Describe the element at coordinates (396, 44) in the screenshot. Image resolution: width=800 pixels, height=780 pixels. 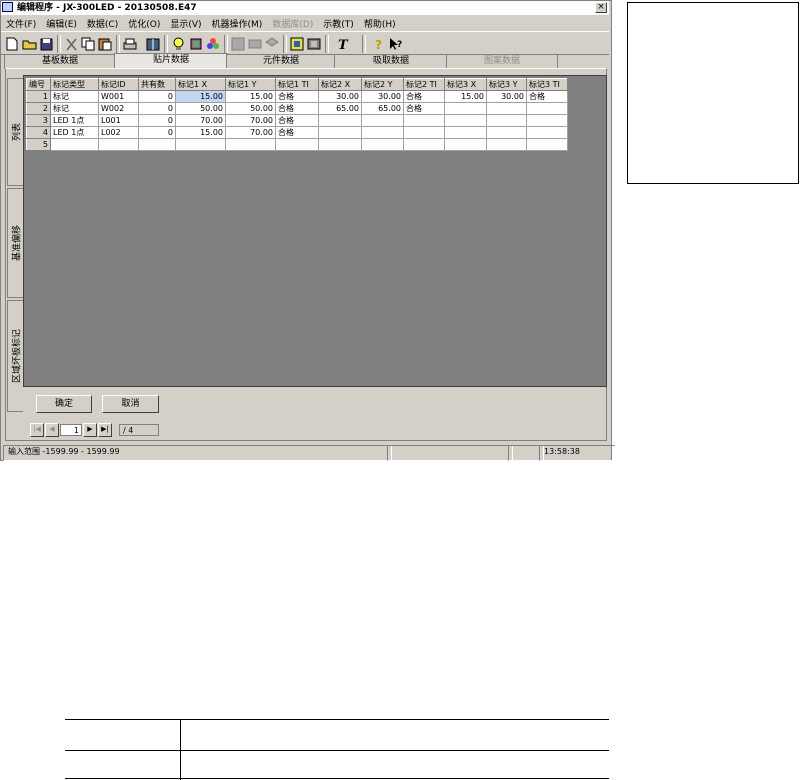
I see `context-help-icon: ?` at that location.